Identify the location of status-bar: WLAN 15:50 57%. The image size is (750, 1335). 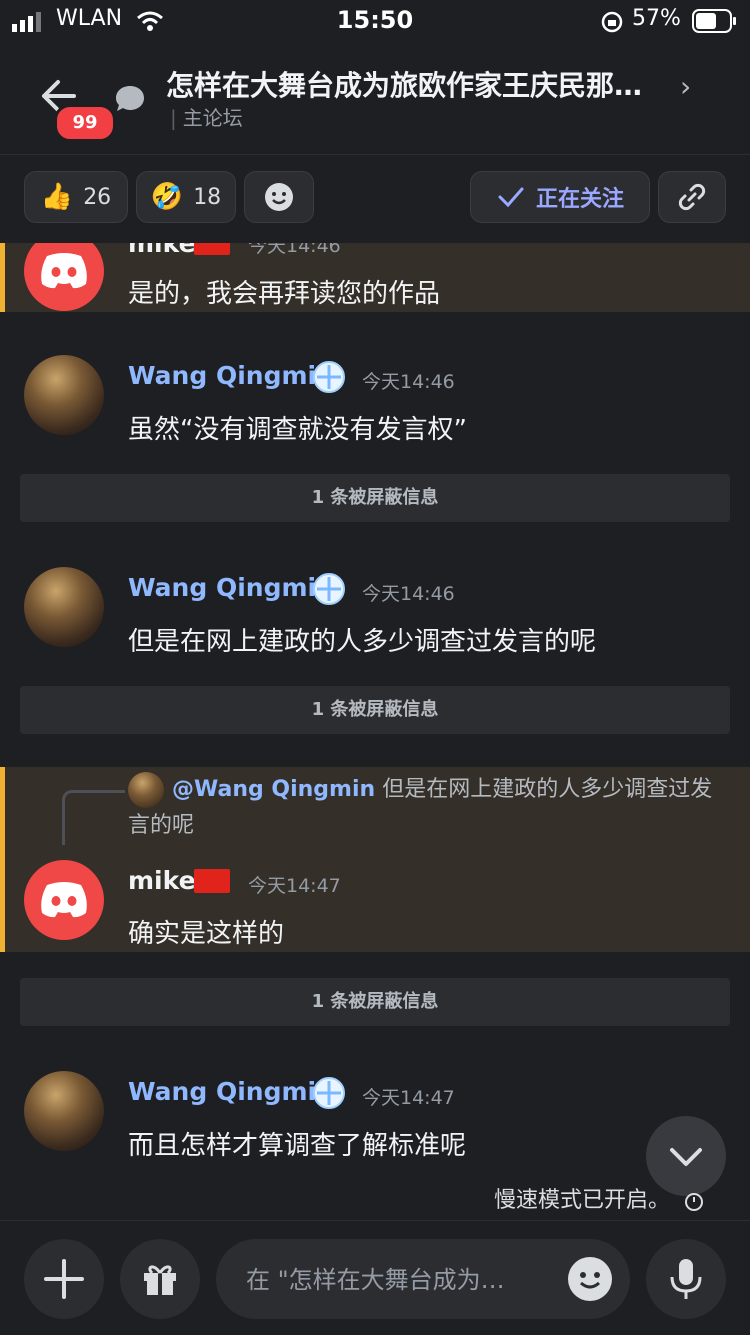
(375, 22).